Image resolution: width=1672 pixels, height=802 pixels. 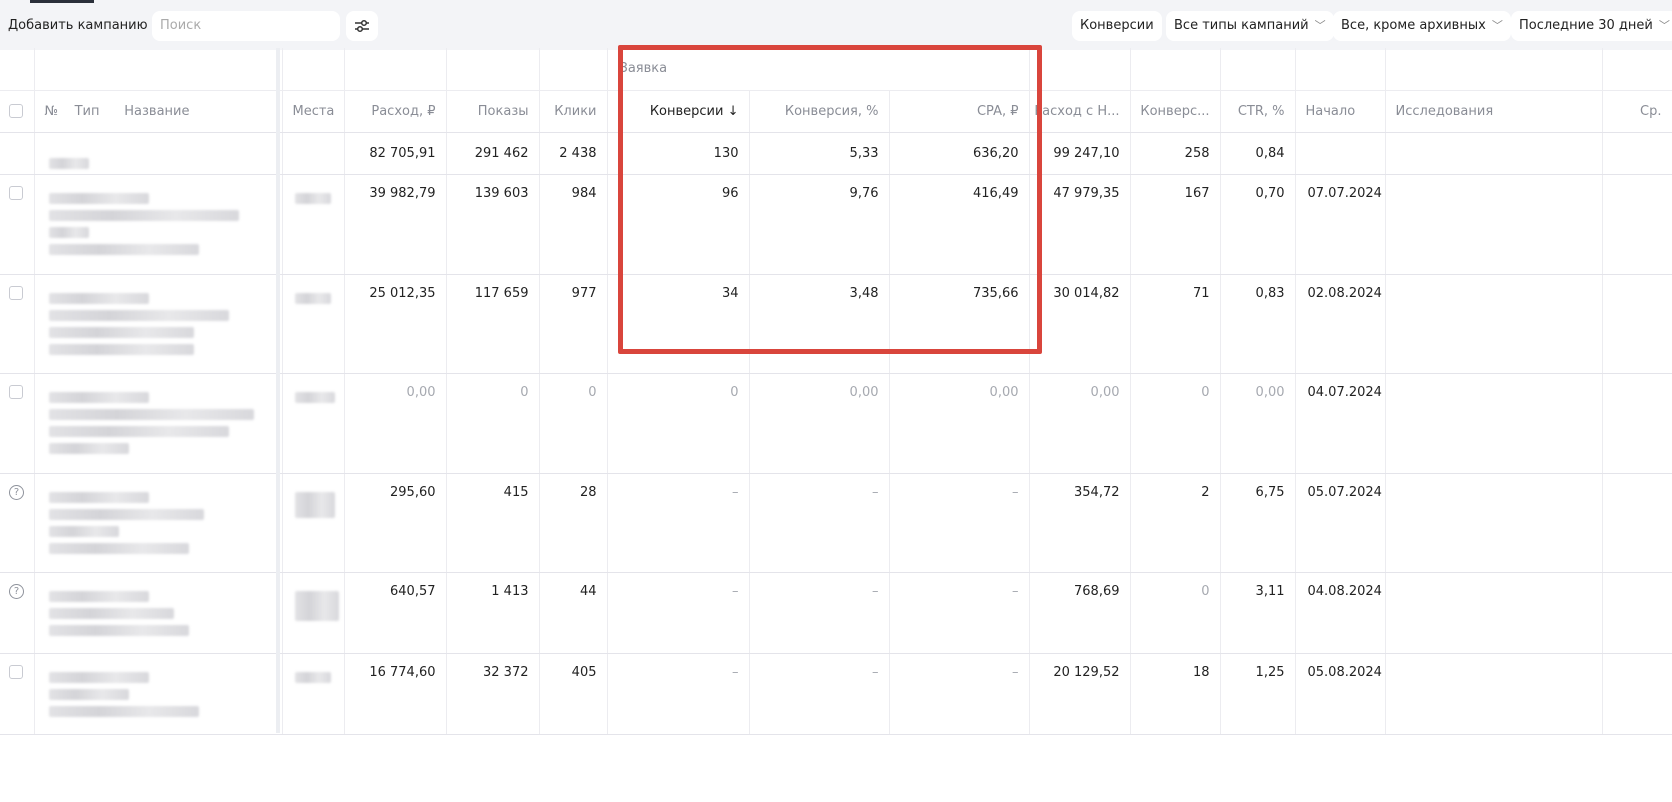 What do you see at coordinates (278, 390) in the screenshot?
I see `column-resize-handle` at bounding box center [278, 390].